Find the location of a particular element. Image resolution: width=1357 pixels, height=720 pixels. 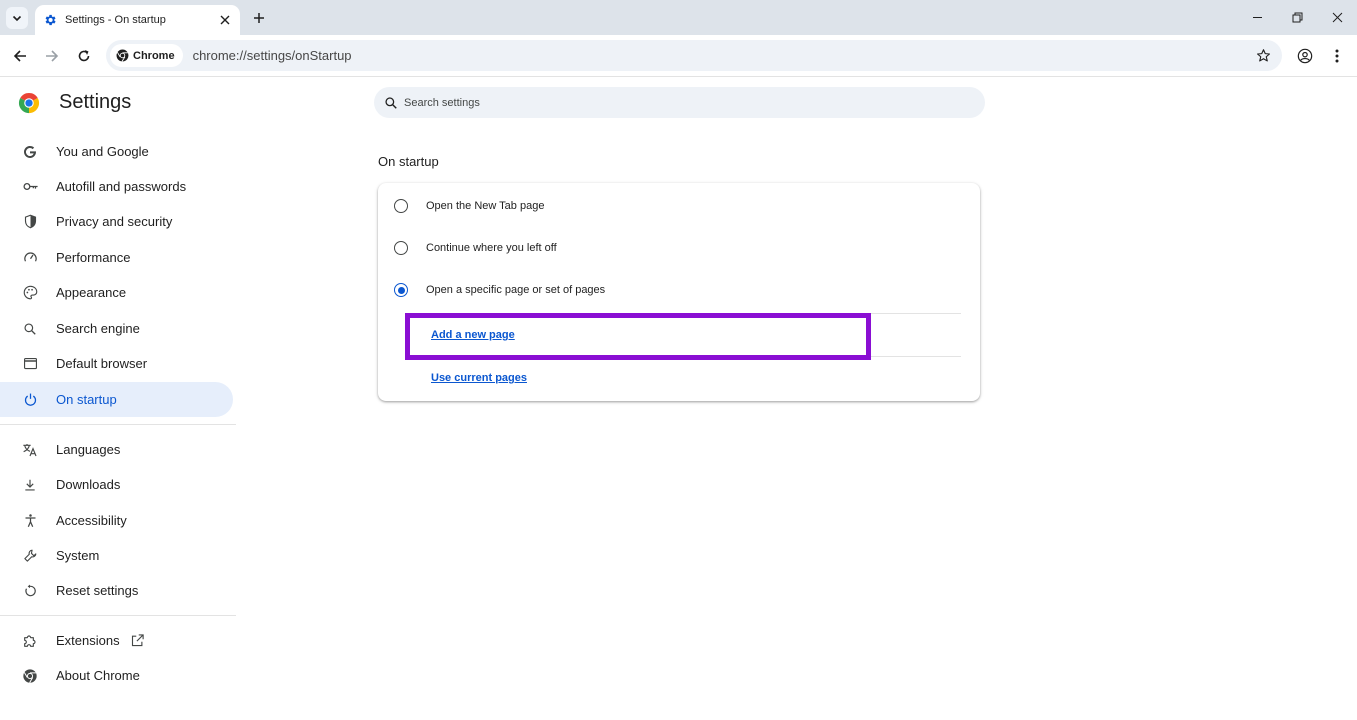

sidebar-item-extensions: Extensions is located at coordinates (116, 640).